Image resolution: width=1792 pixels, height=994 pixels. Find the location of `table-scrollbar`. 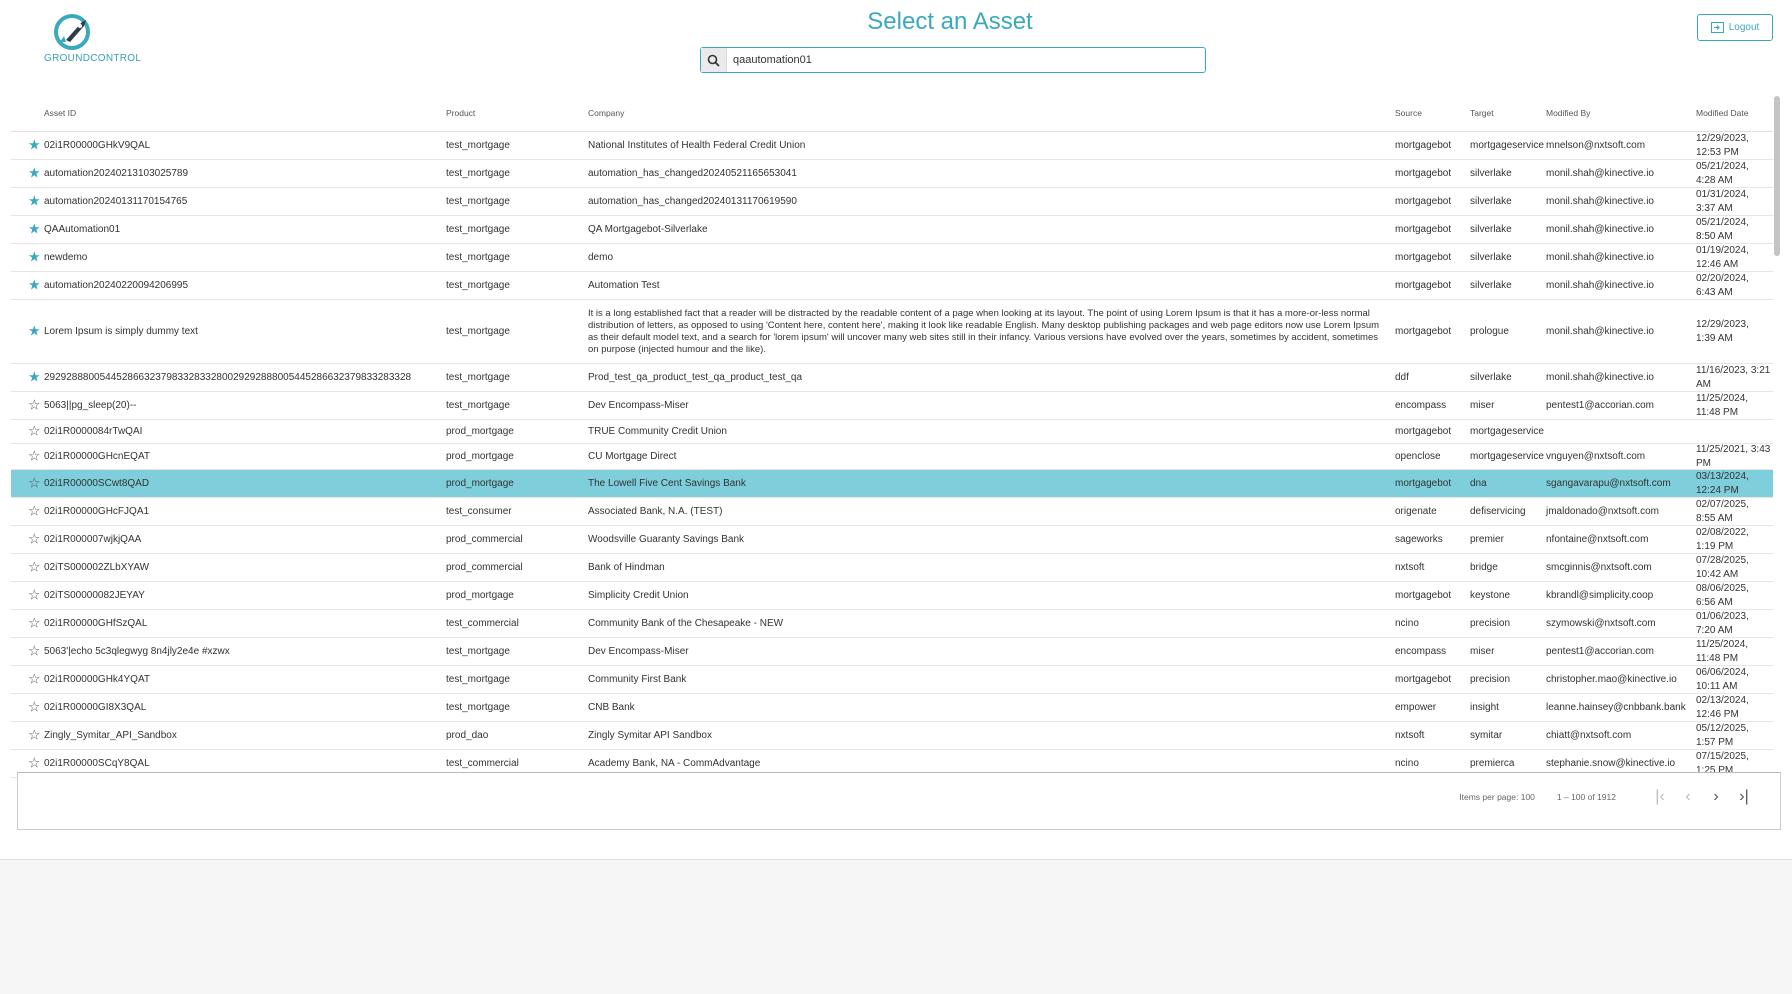

table-scrollbar is located at coordinates (1777, 176).